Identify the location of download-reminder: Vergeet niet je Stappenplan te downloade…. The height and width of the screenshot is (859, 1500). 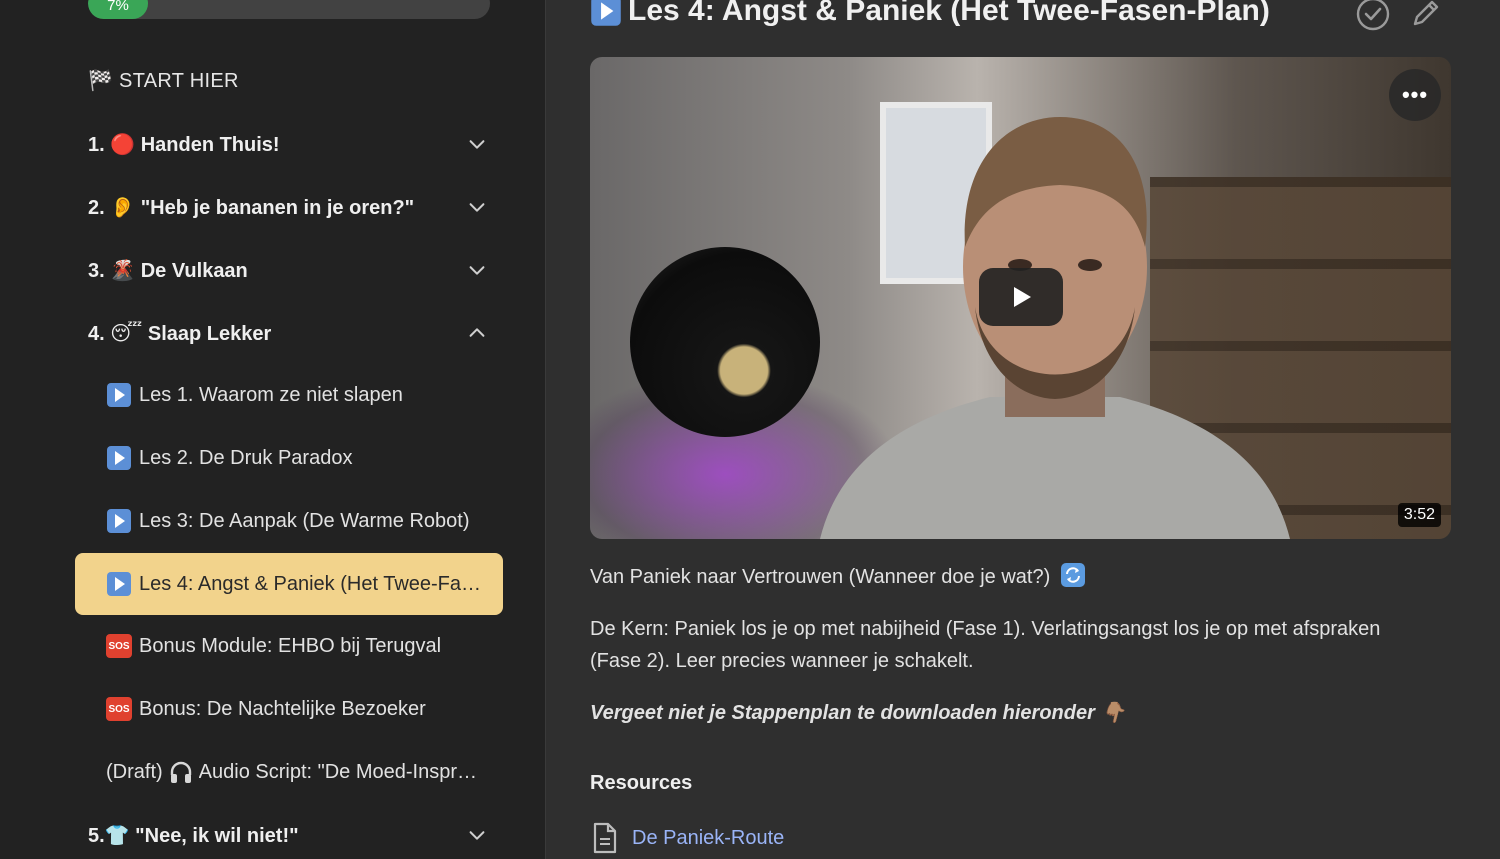
(858, 713).